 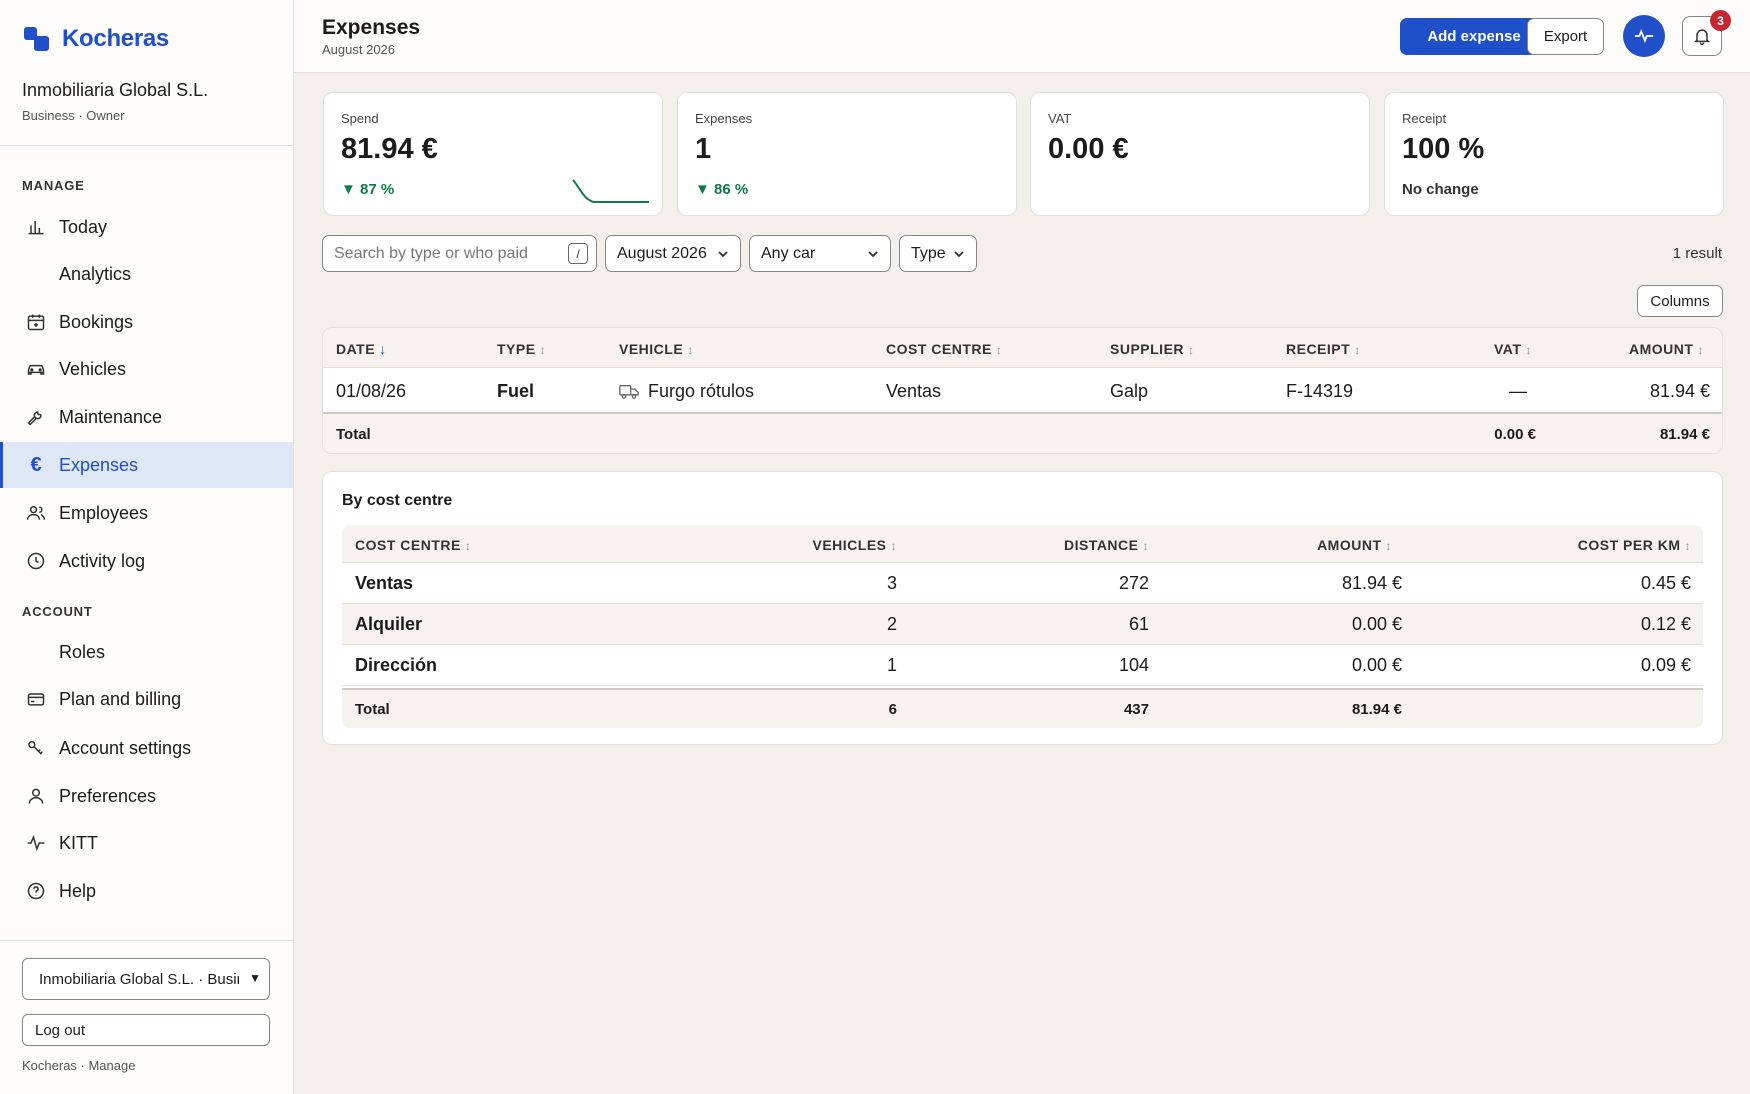 What do you see at coordinates (368, 189) in the screenshot?
I see `kpi-delta: ▼ 87 %` at bounding box center [368, 189].